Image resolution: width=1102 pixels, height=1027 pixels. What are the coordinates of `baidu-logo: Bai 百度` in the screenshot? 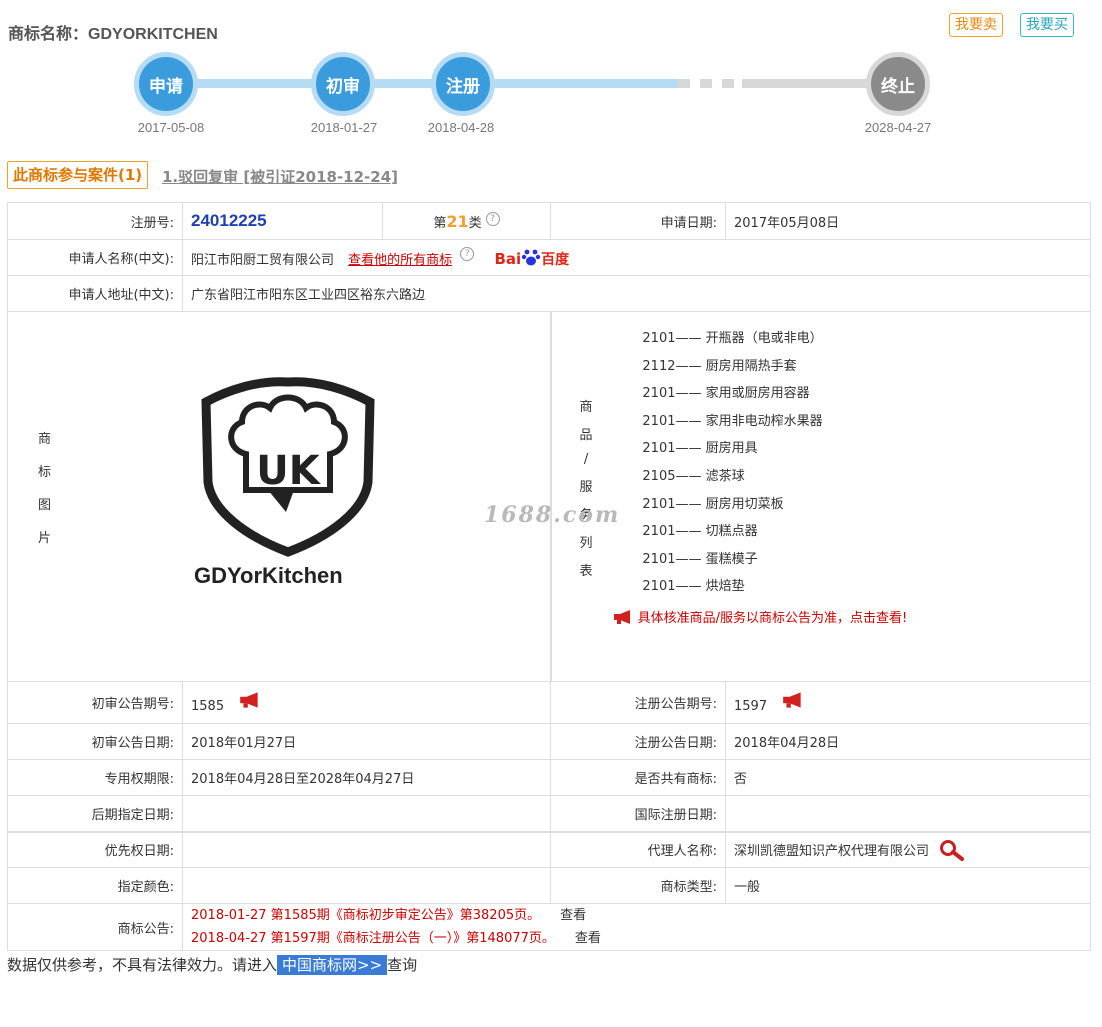 It's located at (531, 258).